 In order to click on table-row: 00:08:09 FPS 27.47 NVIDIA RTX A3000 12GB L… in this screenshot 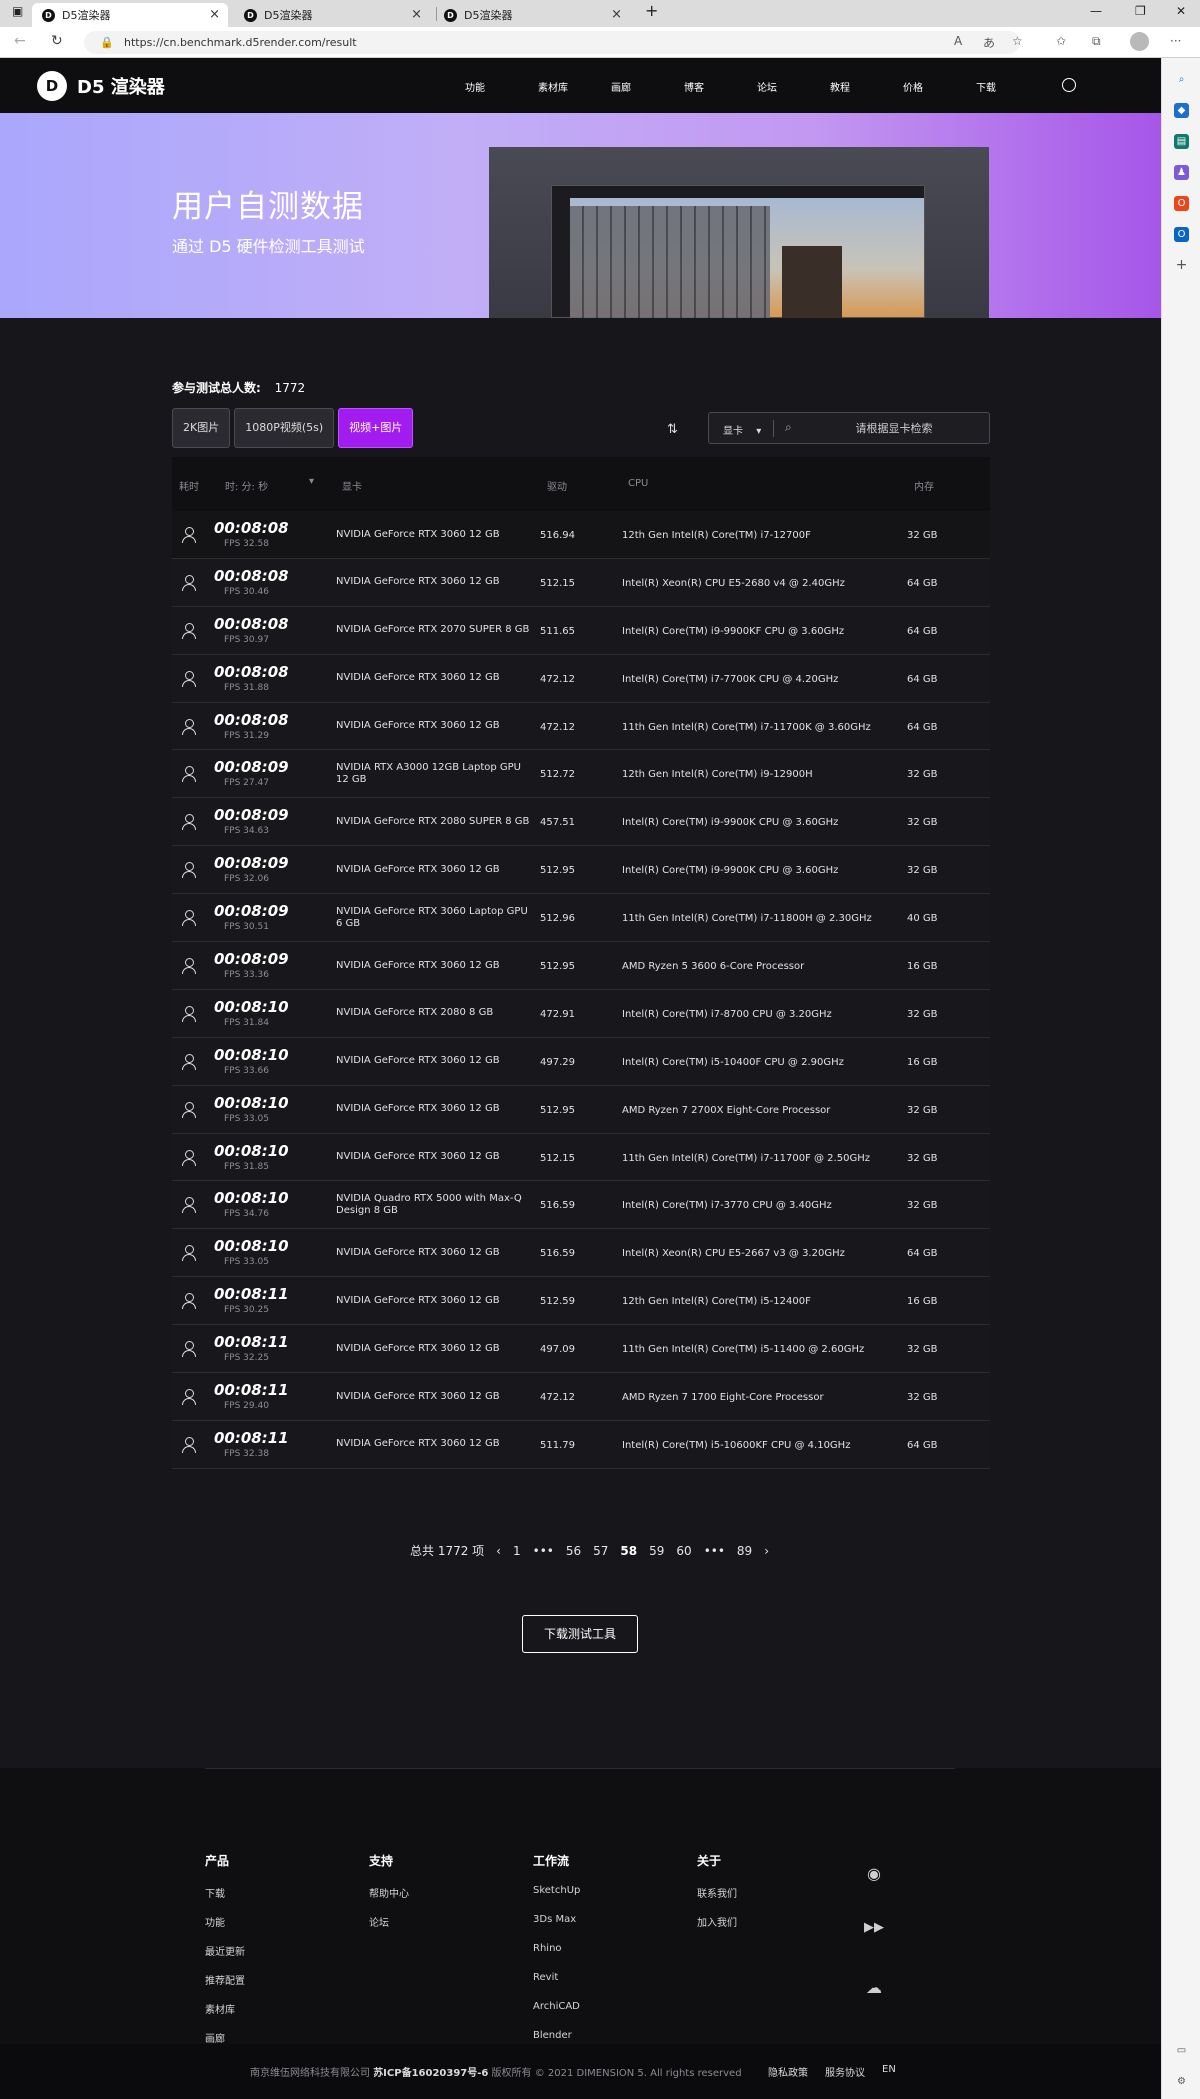, I will do `click(581, 774)`.